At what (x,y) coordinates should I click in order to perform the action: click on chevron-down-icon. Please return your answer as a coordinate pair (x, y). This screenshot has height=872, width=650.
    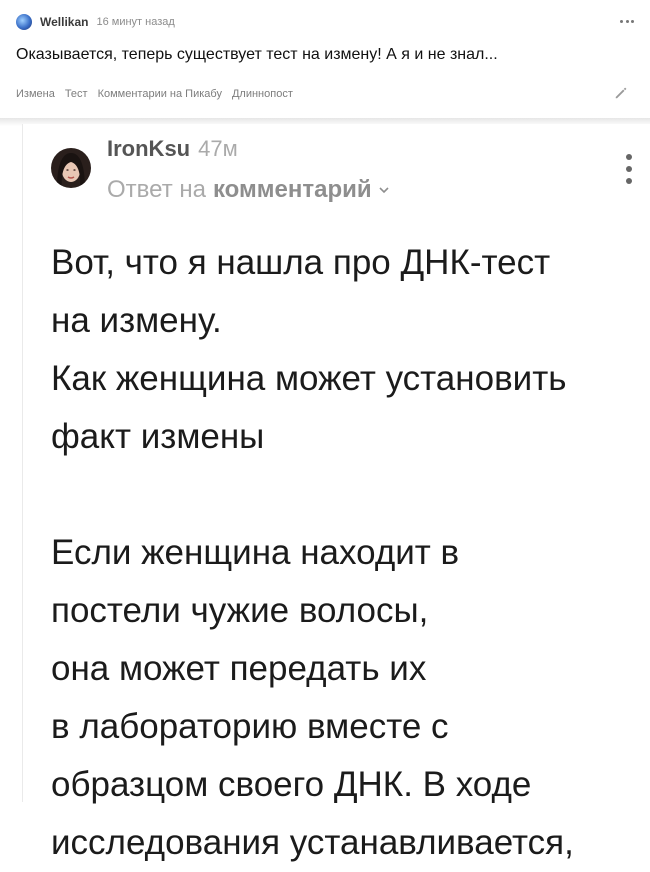
    Looking at the image, I should click on (384, 190).